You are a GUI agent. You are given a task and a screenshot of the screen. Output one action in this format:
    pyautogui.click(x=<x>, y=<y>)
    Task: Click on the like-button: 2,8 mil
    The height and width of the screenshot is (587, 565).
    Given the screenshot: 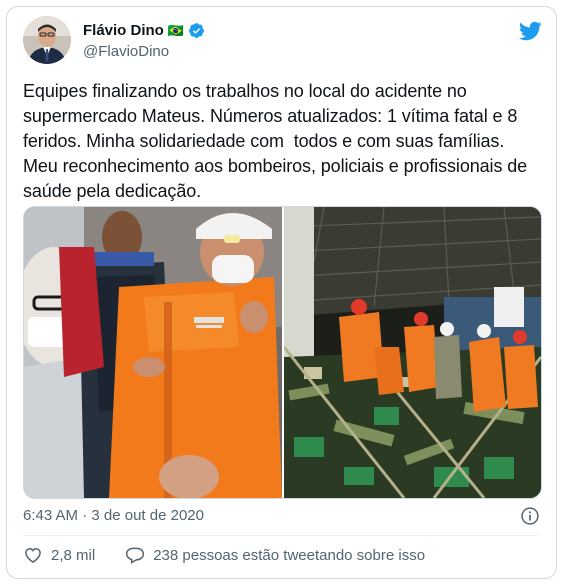 What is the action you would take?
    pyautogui.click(x=59, y=555)
    